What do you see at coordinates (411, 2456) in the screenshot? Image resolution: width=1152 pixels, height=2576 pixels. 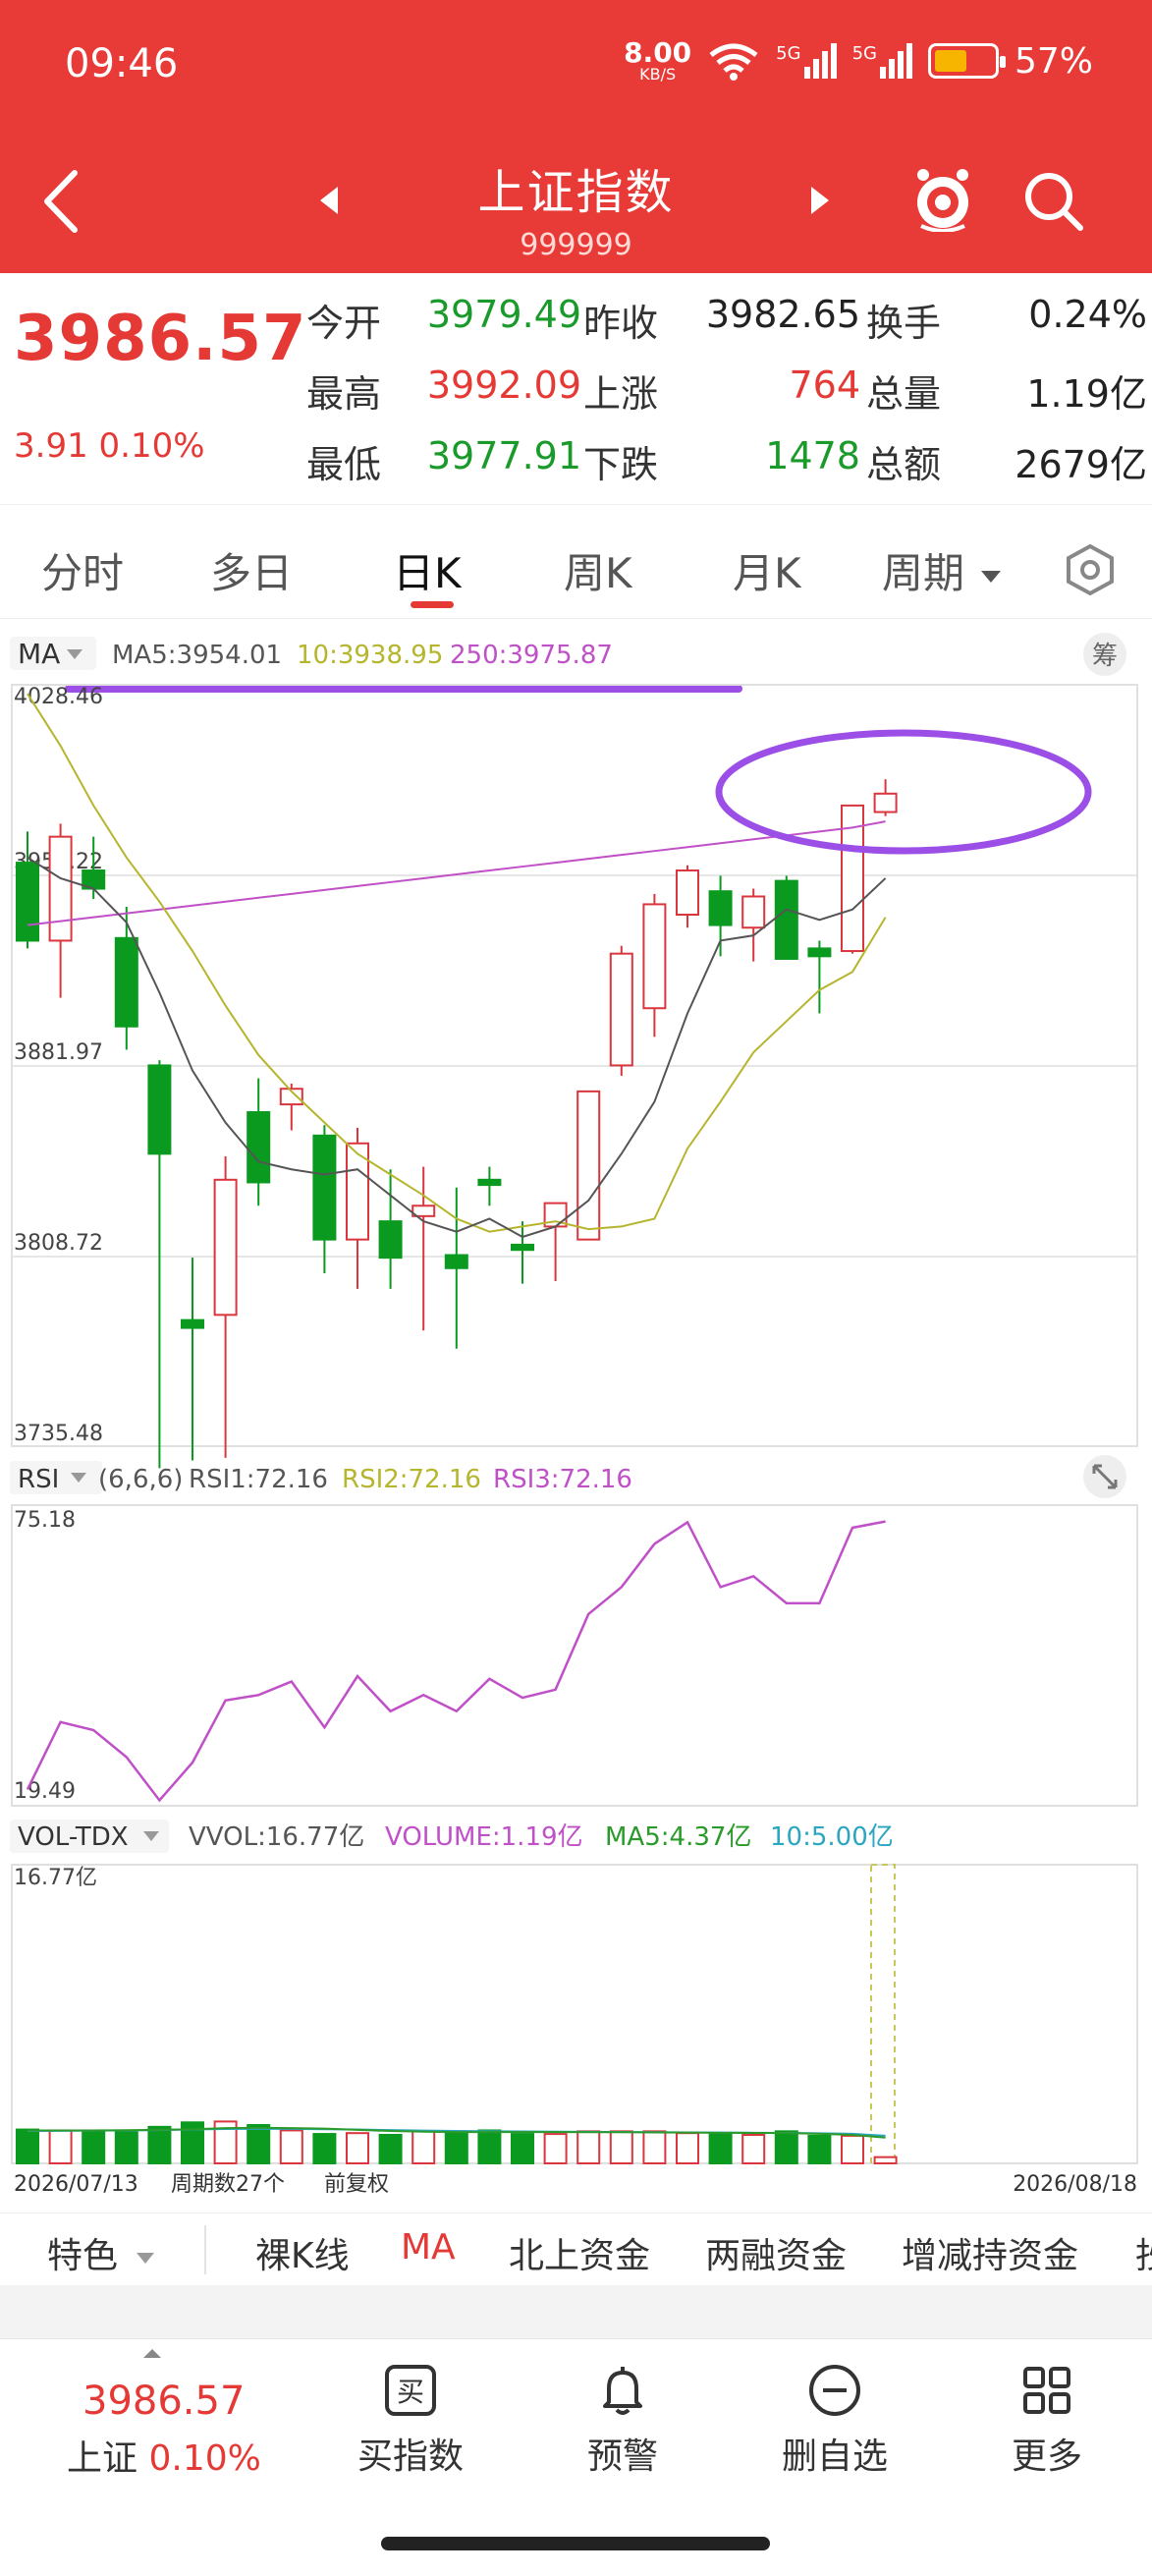 I see `buy-index-label: 买指数` at bounding box center [411, 2456].